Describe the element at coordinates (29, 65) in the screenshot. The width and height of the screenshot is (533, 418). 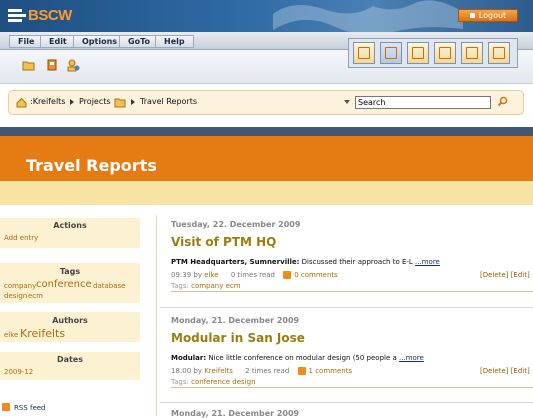
I see `open-folder-icon` at that location.